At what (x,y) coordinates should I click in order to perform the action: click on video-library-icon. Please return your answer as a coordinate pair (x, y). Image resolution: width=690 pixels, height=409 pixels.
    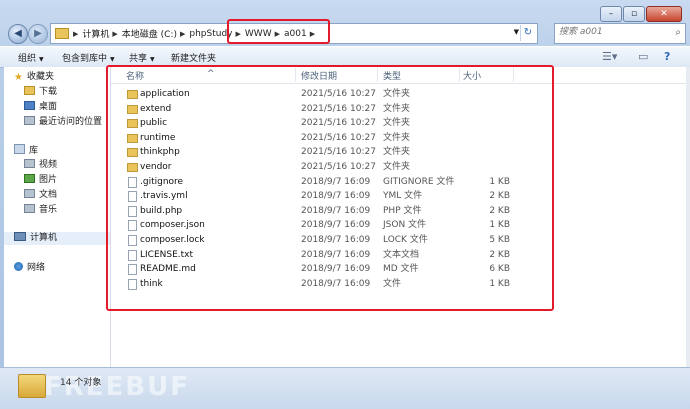
    Looking at the image, I should click on (29, 163).